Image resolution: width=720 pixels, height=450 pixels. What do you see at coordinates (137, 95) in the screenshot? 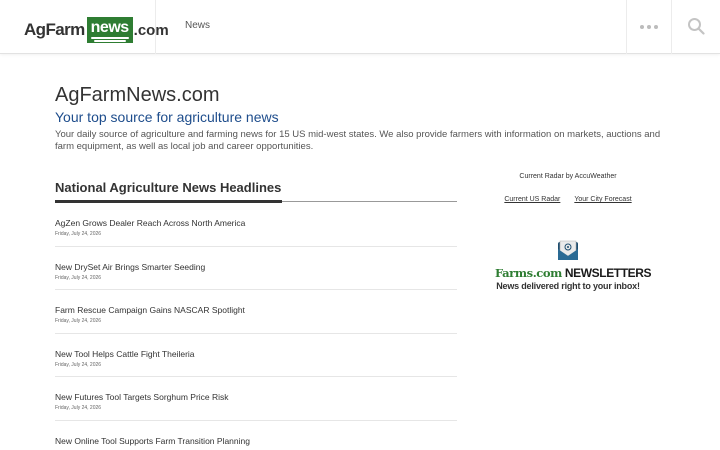
I see `page-title: AgFarmNews.com` at bounding box center [137, 95].